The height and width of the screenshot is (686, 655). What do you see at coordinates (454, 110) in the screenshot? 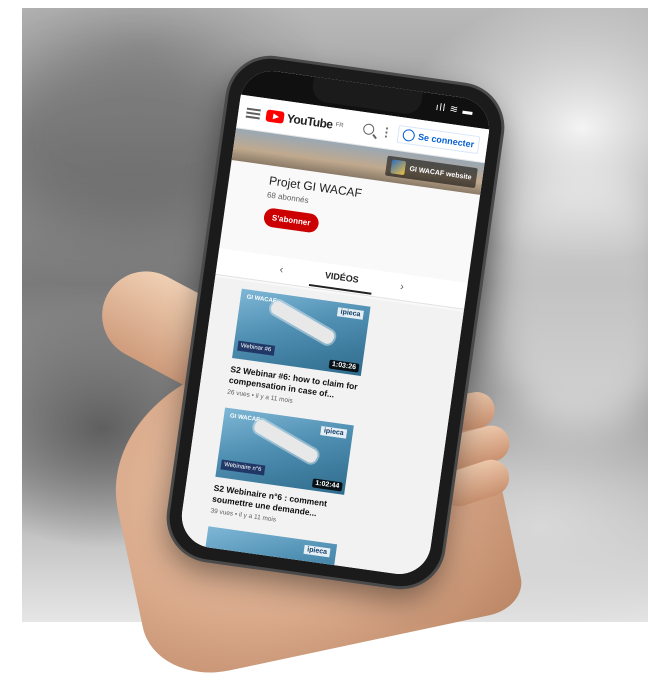
I see `status-icons: ıll ≋ ▬` at bounding box center [454, 110].